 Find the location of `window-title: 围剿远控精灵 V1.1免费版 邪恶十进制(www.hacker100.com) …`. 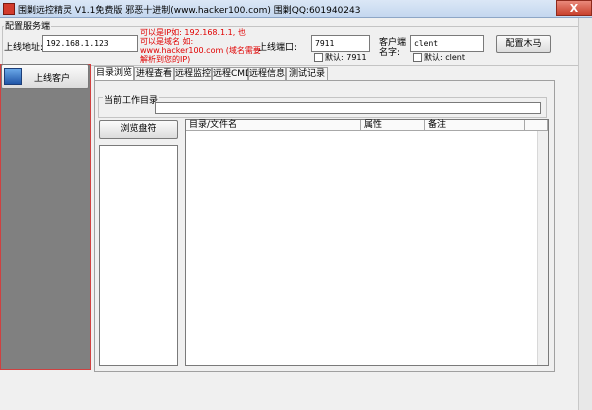

window-title: 围剿远控精灵 V1.1免费版 邪恶十进制(www.hacker100.com) … is located at coordinates (189, 11).